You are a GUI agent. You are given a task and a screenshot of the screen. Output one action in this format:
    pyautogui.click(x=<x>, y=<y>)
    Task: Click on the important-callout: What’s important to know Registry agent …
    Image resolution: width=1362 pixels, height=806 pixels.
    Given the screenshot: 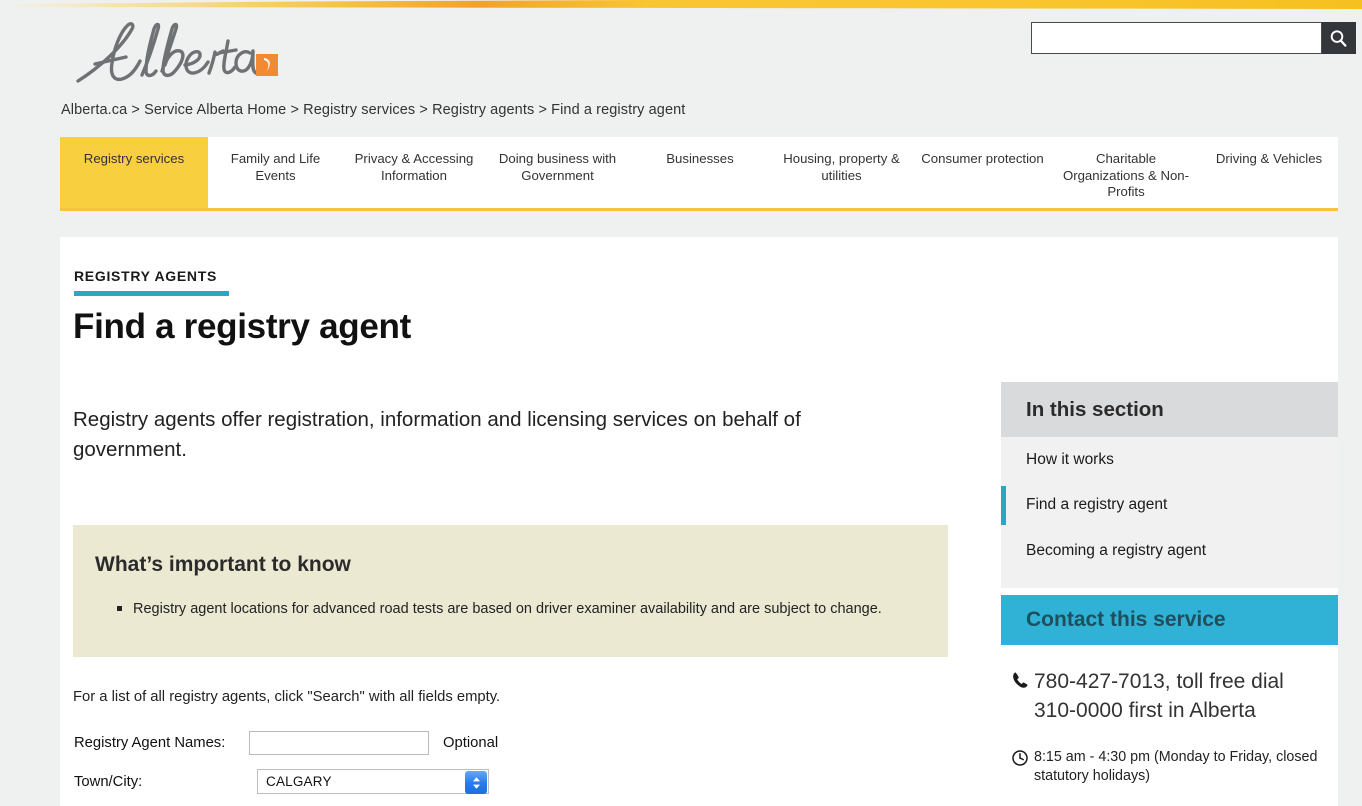 What is the action you would take?
    pyautogui.click(x=510, y=591)
    